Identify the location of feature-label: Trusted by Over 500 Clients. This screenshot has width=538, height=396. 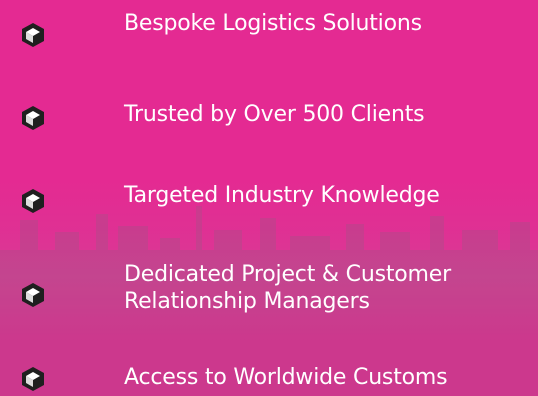
(274, 114).